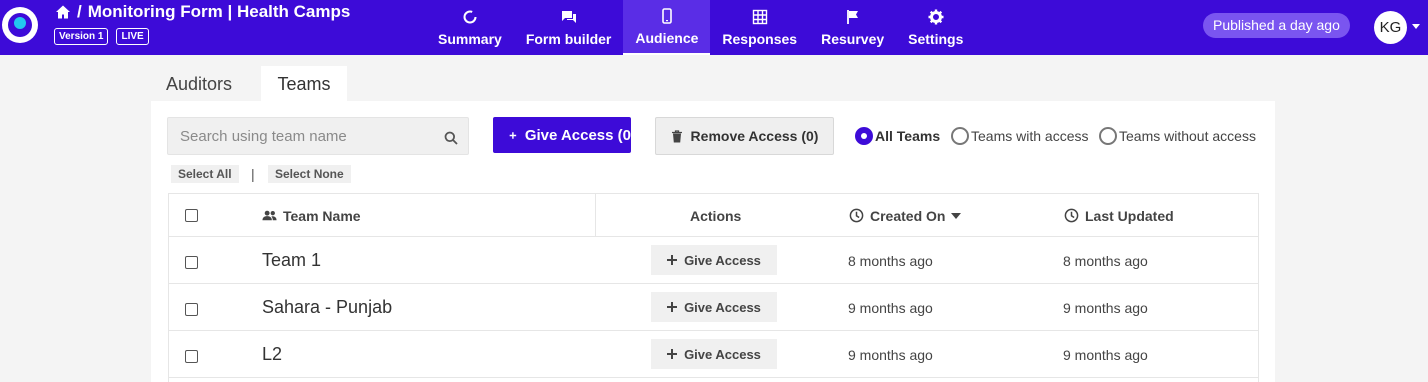 Image resolution: width=1428 pixels, height=382 pixels. I want to click on column-header-team-name: Team Name, so click(311, 215).